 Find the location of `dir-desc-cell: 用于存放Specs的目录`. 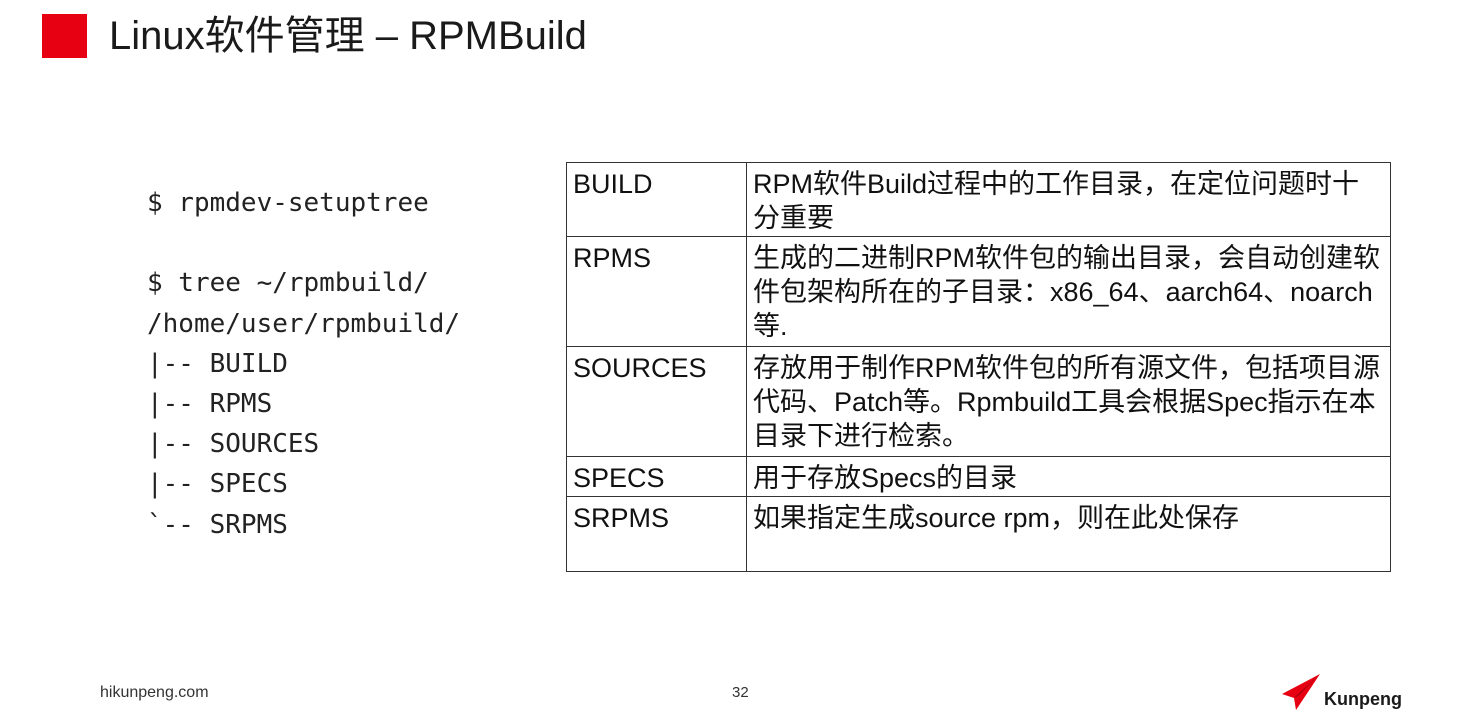

dir-desc-cell: 用于存放Specs的目录 is located at coordinates (1068, 476).